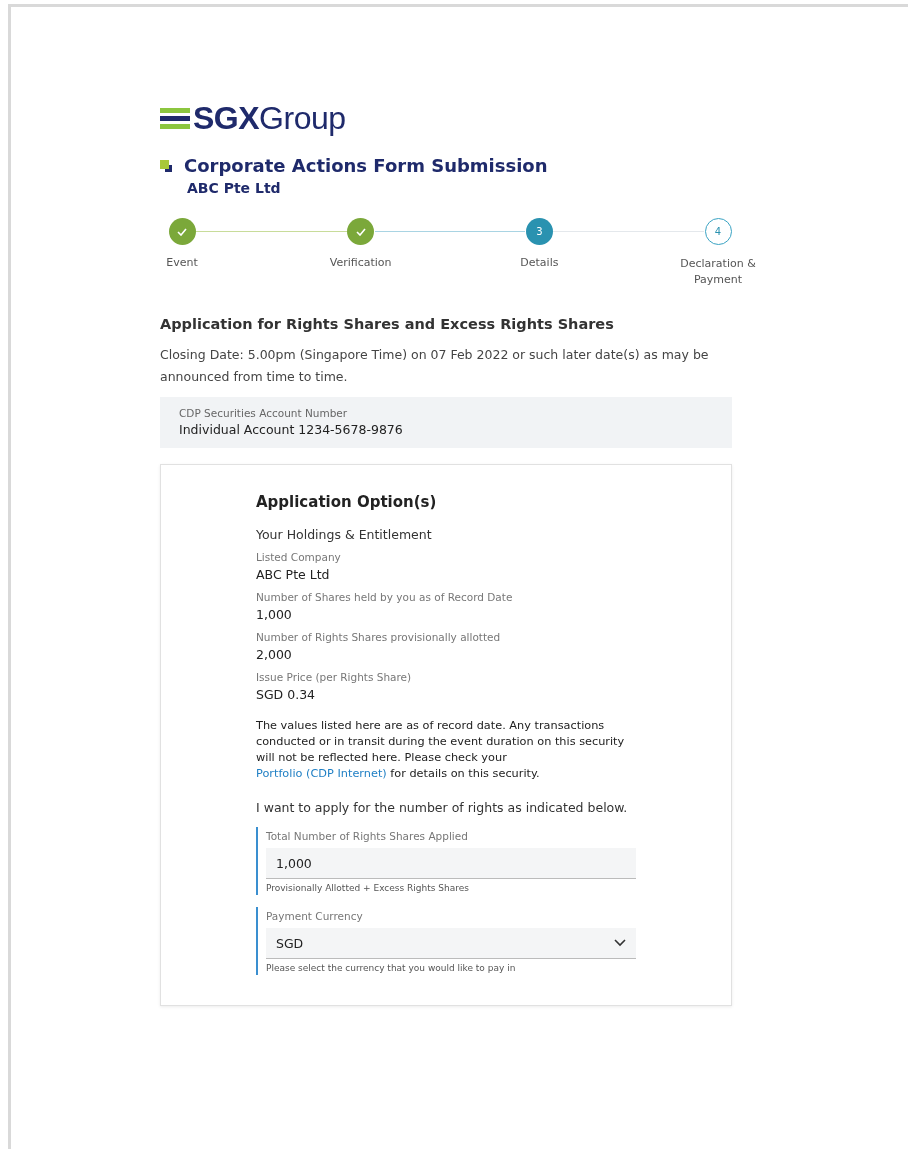  Describe the element at coordinates (391, 969) in the screenshot. I see `input-hint: Please select the currency that you would like to pay in` at that location.